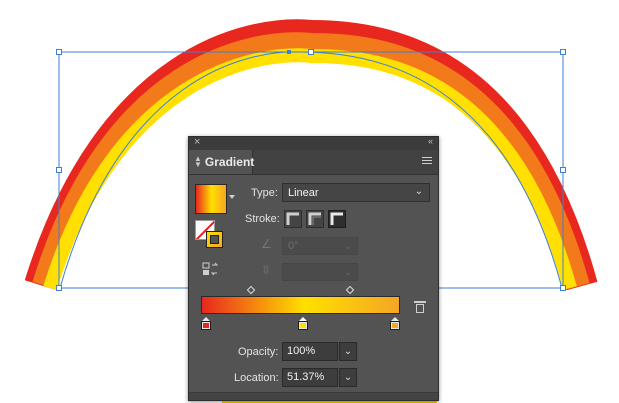 This screenshot has width=619, height=403. What do you see at coordinates (264, 193) in the screenshot?
I see `type-label: Type:` at bounding box center [264, 193].